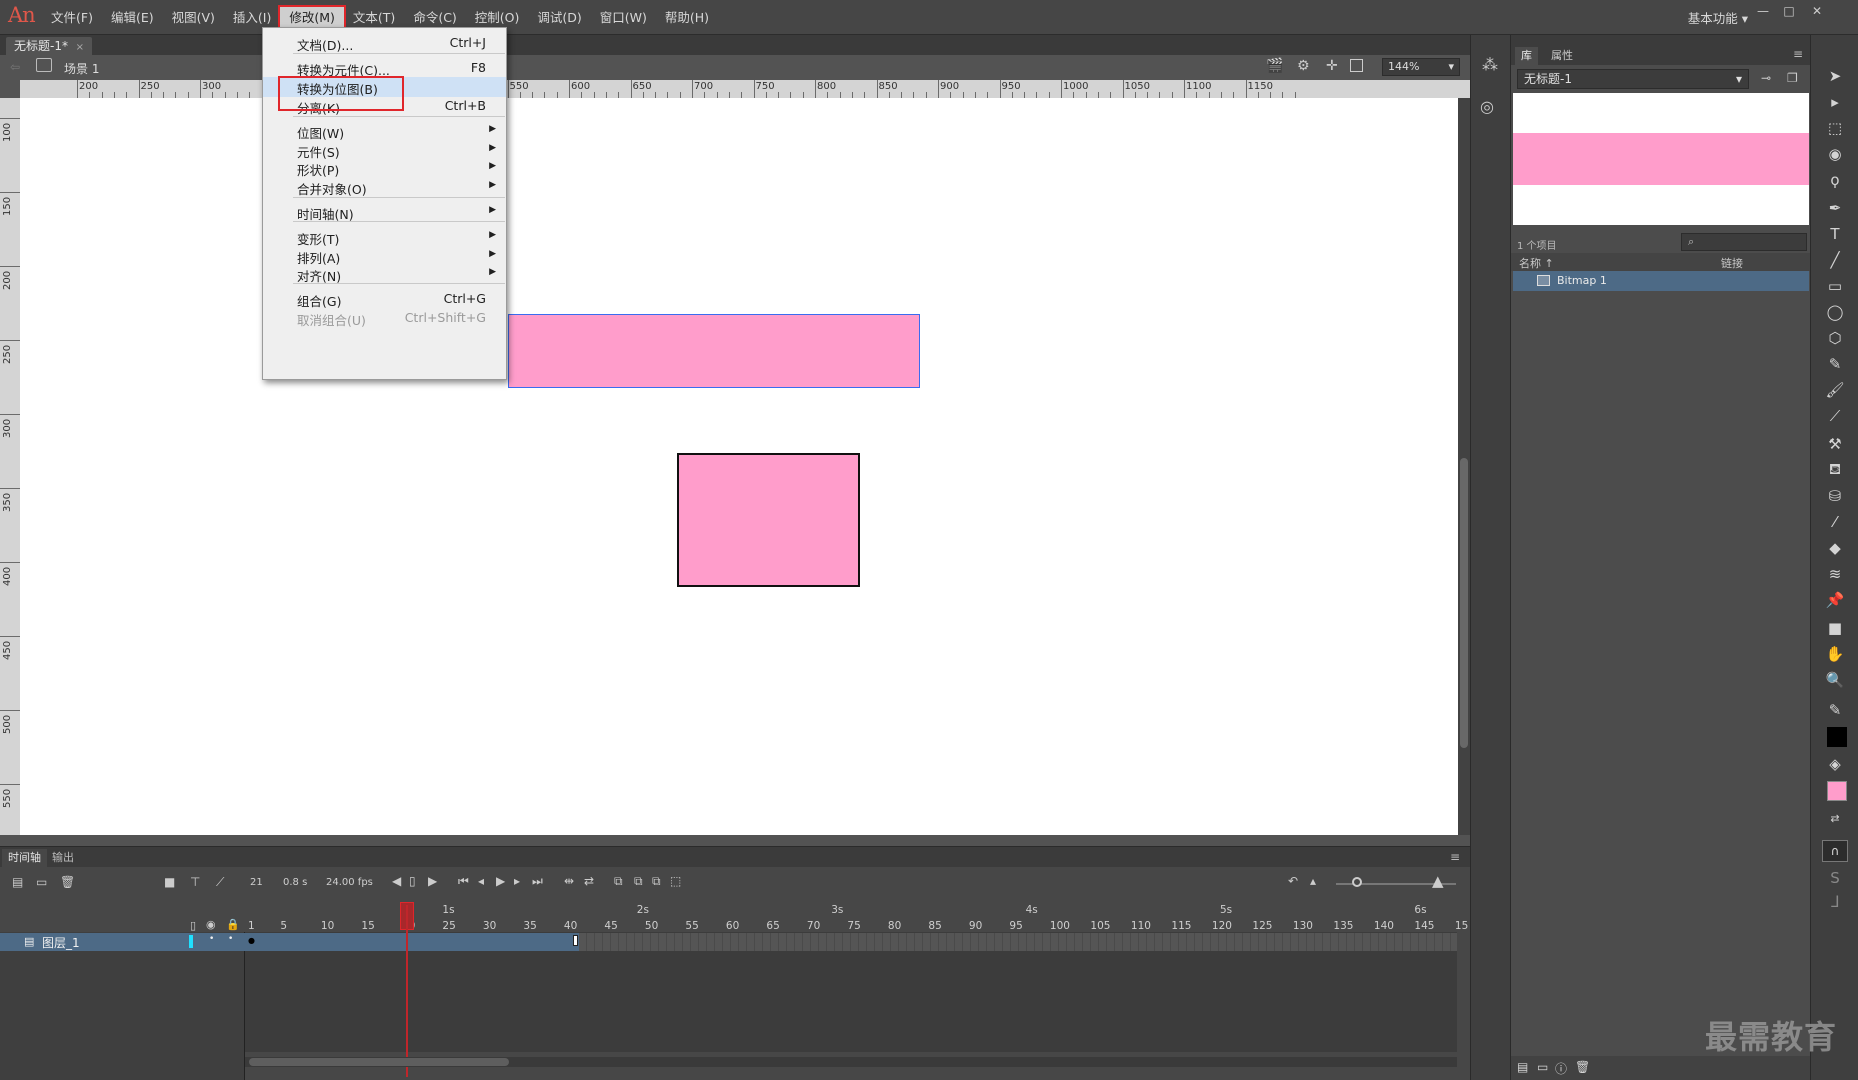  I want to click on motion-presets-icon: ⁂, so click(1490, 64).